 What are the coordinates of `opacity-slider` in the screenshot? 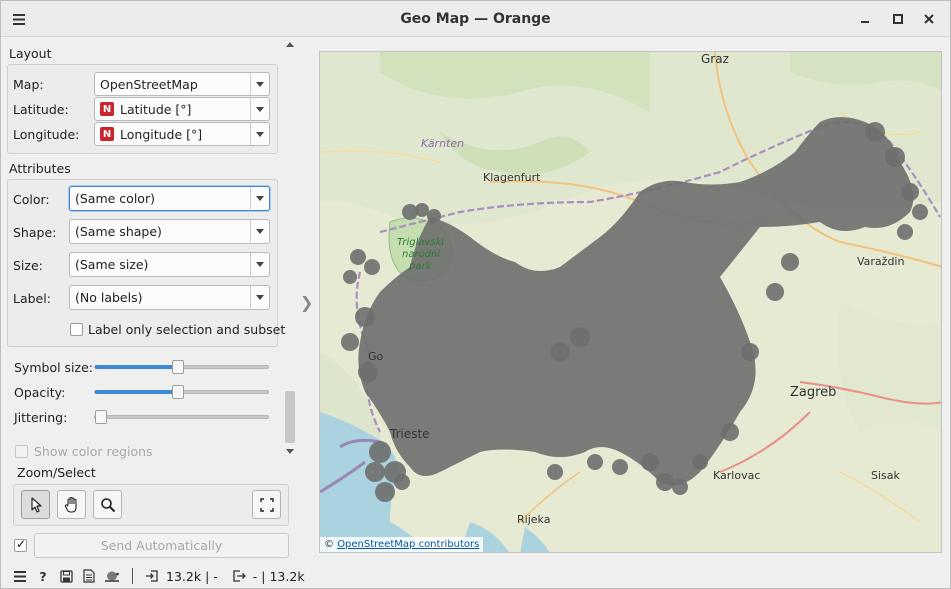 It's located at (181, 392).